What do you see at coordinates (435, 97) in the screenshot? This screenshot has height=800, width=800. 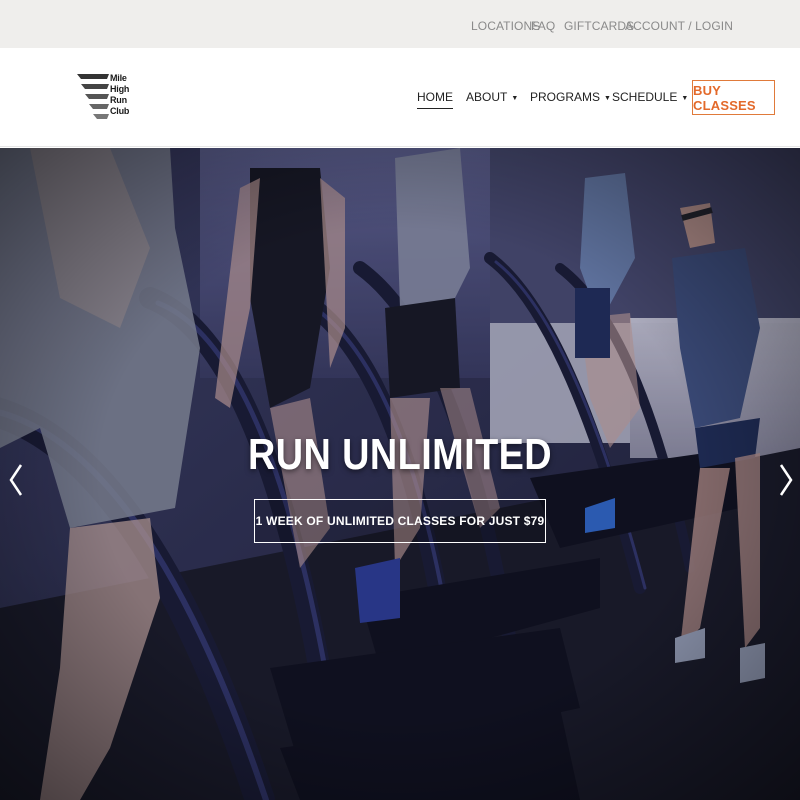 I see `nav-home-label: HOME` at bounding box center [435, 97].